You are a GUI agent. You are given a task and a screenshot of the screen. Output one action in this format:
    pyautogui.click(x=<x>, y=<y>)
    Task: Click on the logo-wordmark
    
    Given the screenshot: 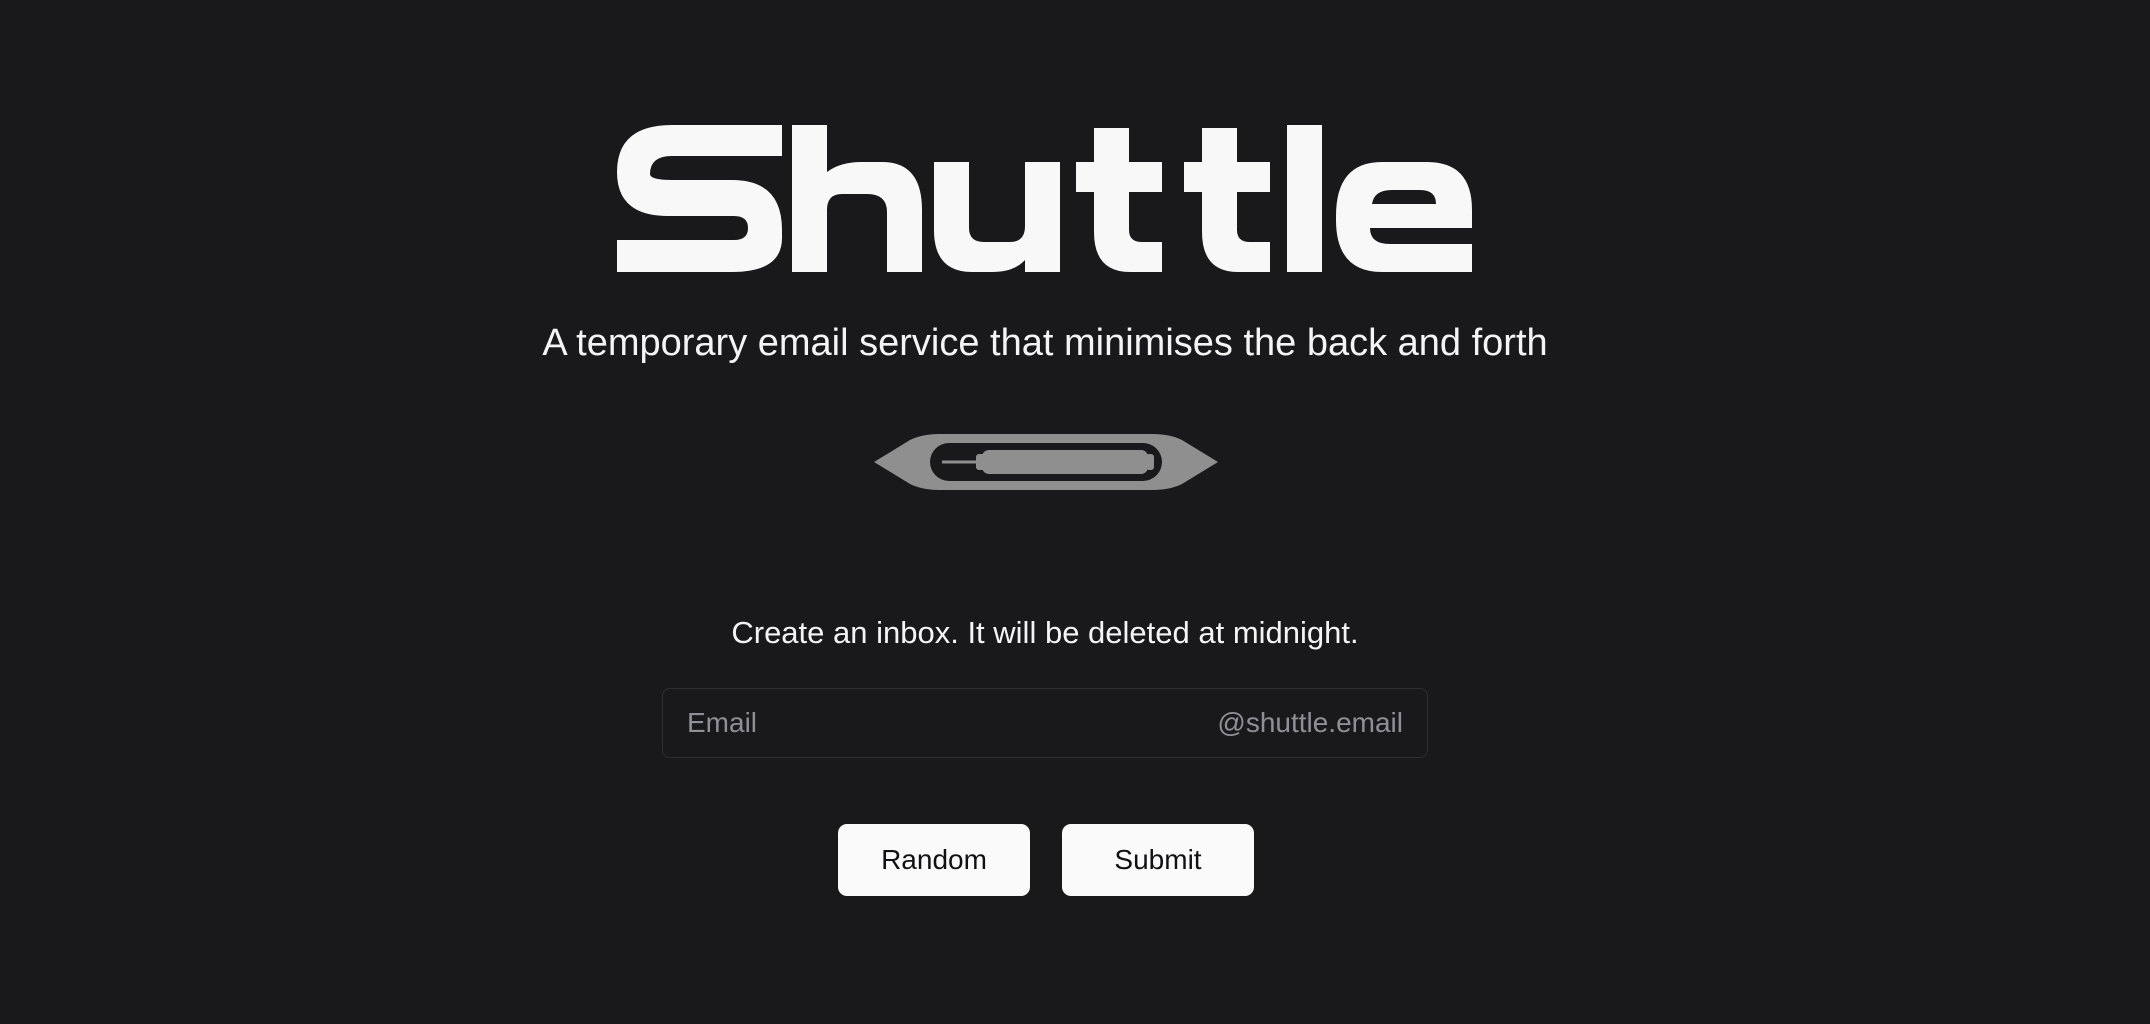 What is the action you would take?
    pyautogui.click(x=1044, y=198)
    